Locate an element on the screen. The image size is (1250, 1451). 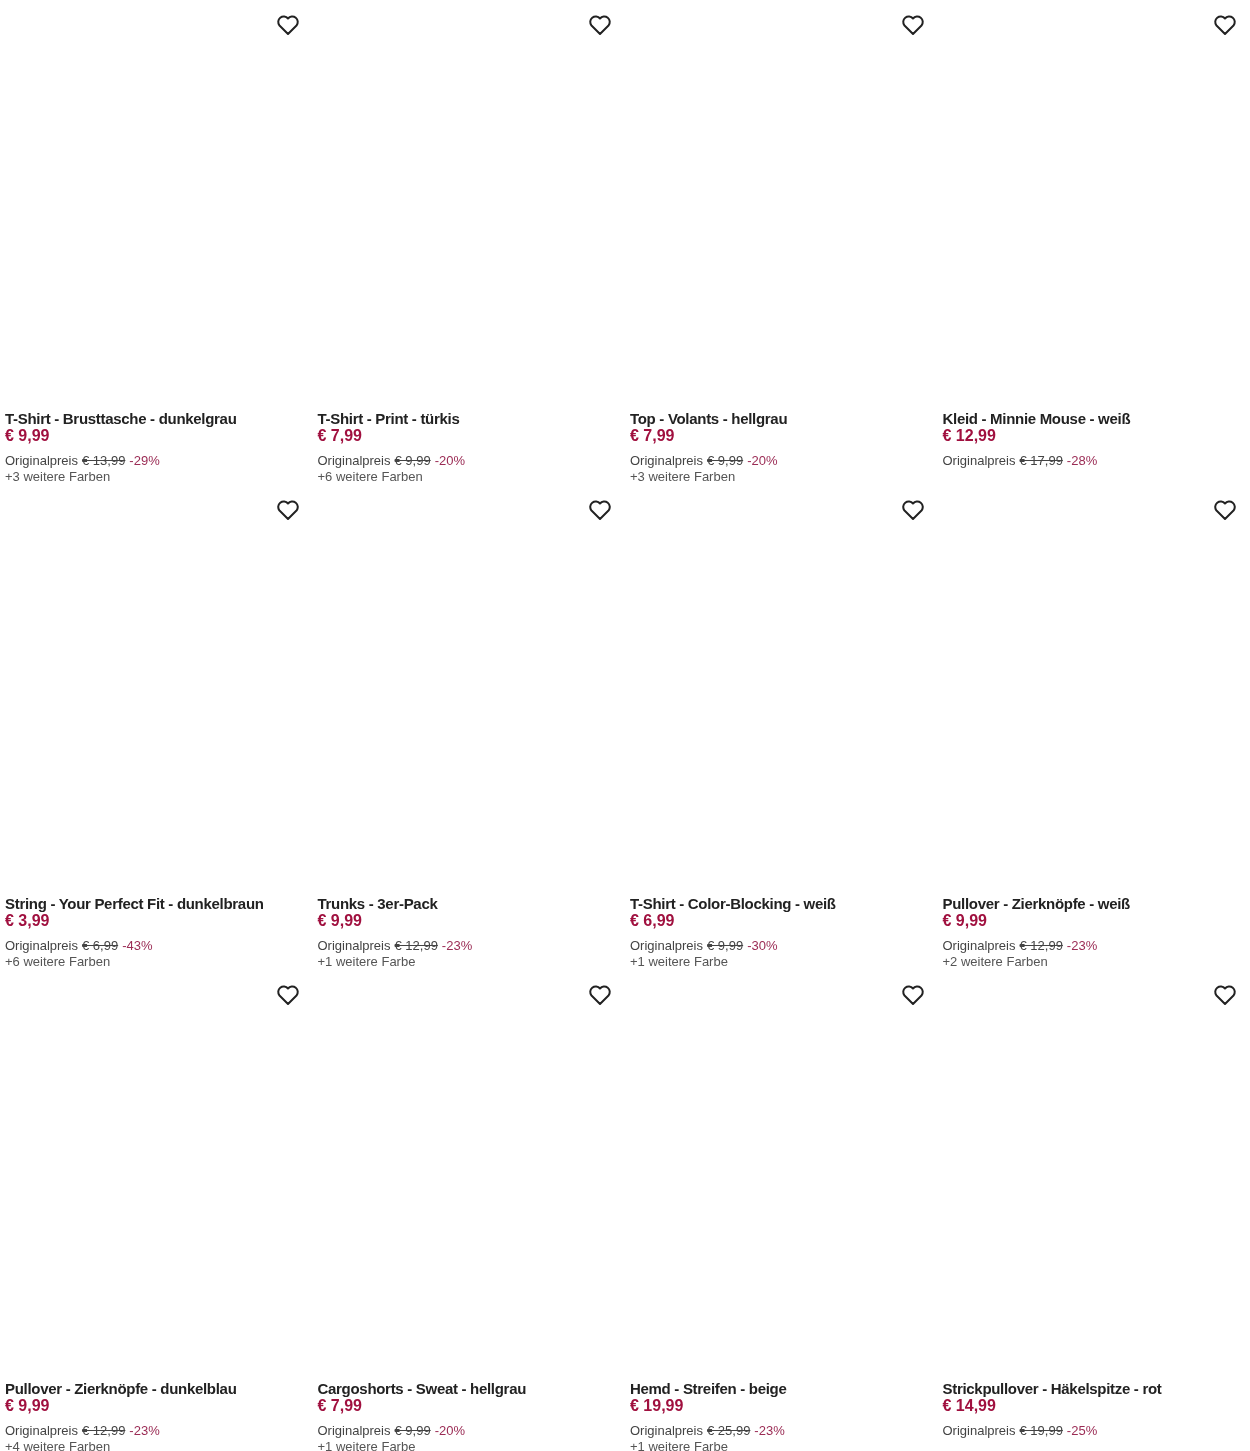
more-colors: +4 weitere Farben is located at coordinates (58, 1445).